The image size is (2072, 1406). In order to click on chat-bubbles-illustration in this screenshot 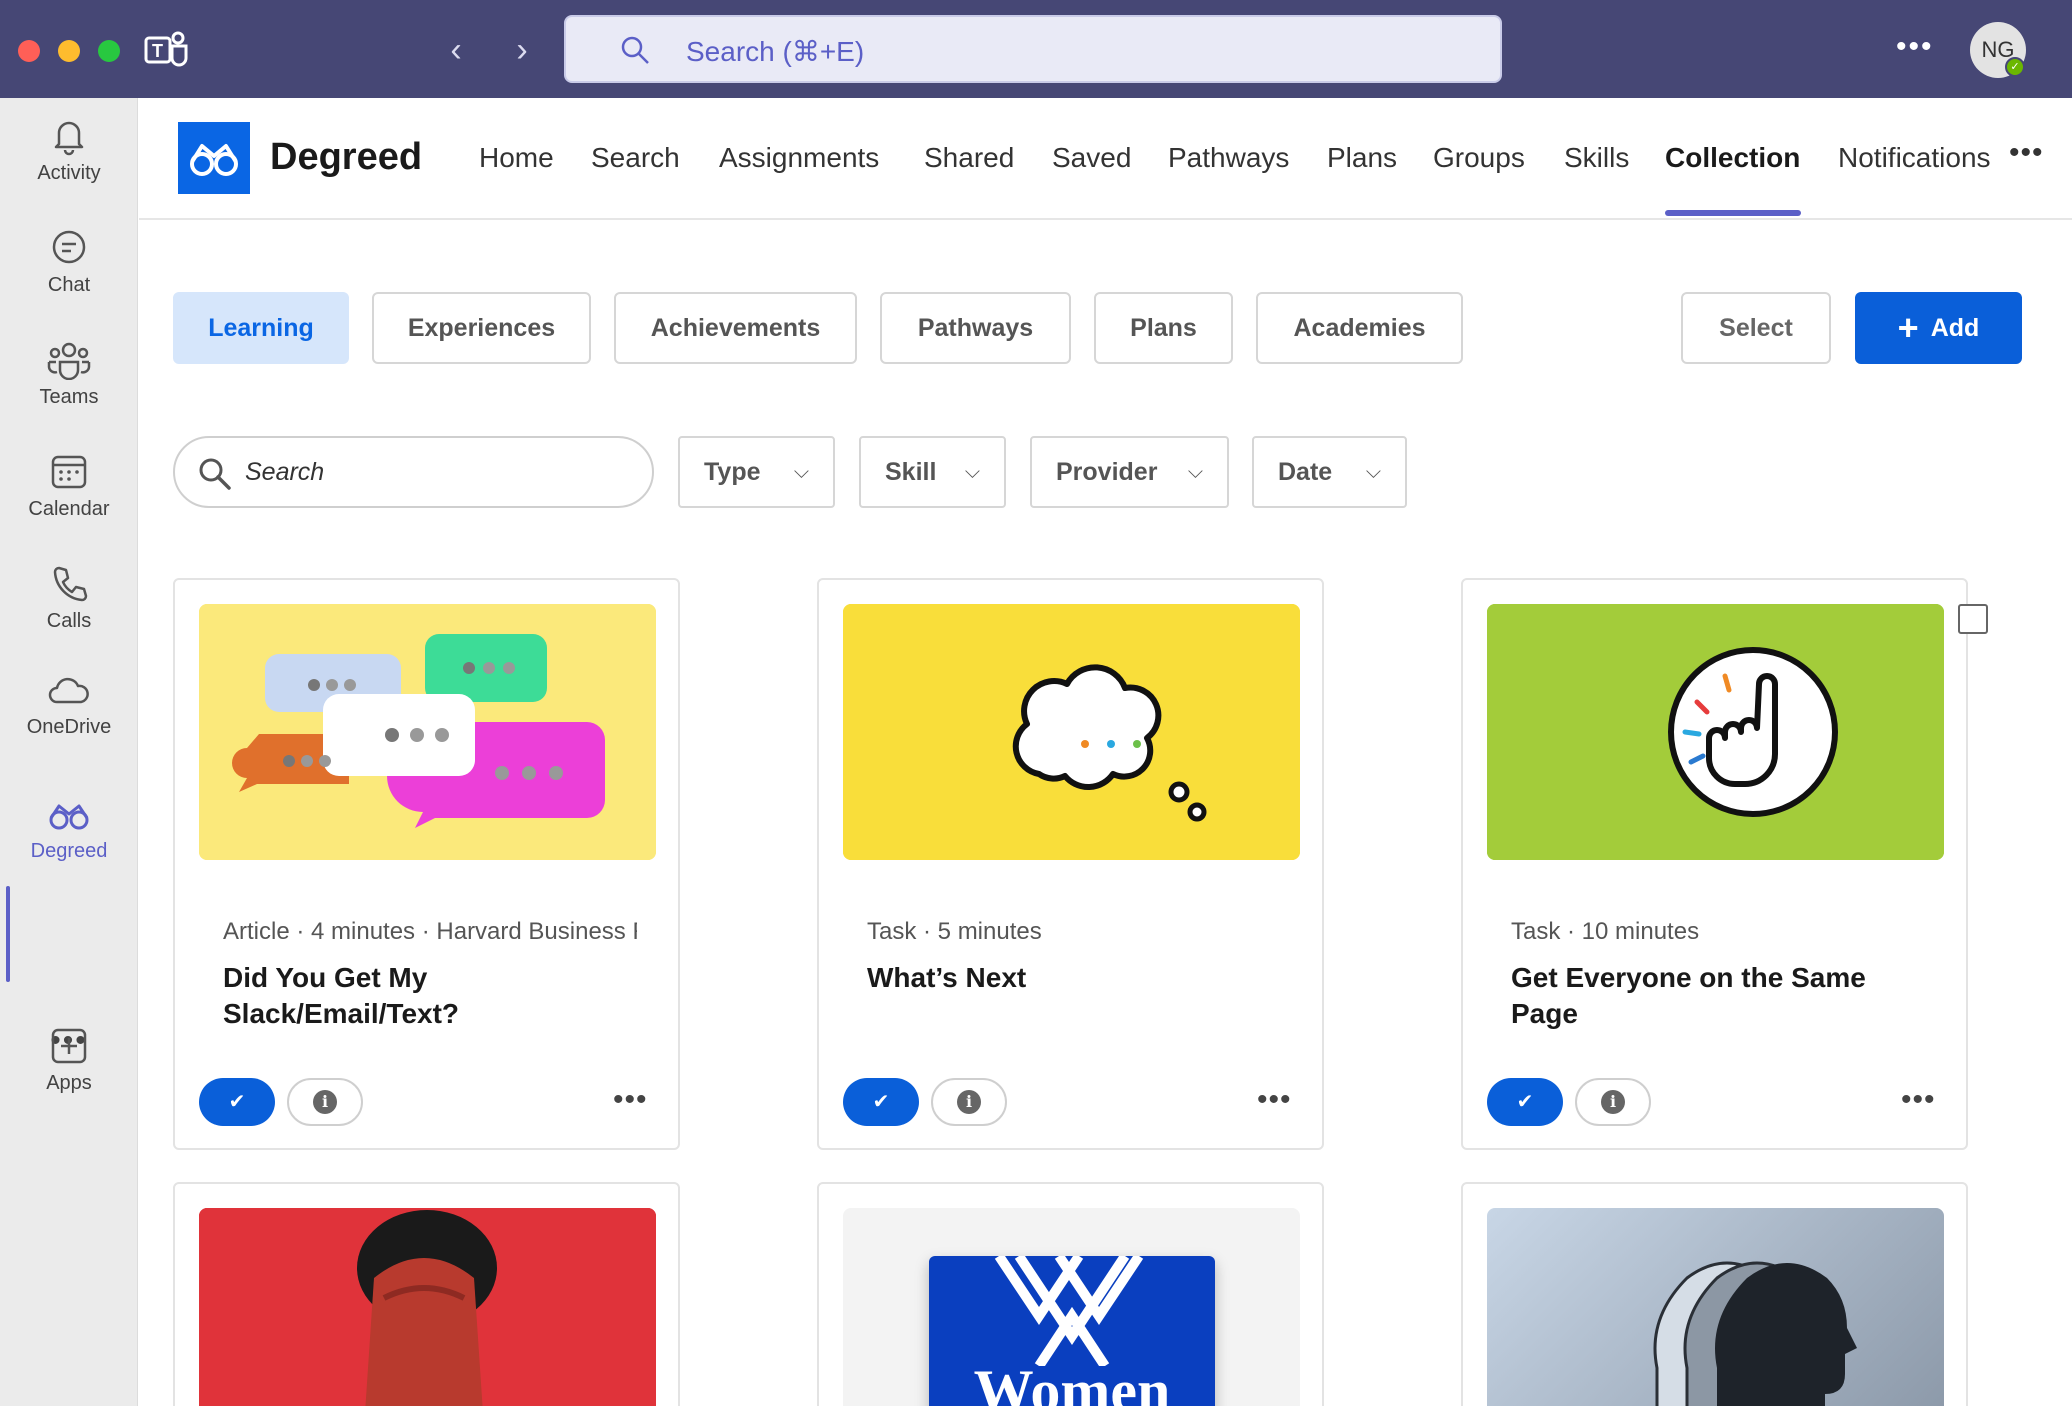, I will do `click(427, 732)`.